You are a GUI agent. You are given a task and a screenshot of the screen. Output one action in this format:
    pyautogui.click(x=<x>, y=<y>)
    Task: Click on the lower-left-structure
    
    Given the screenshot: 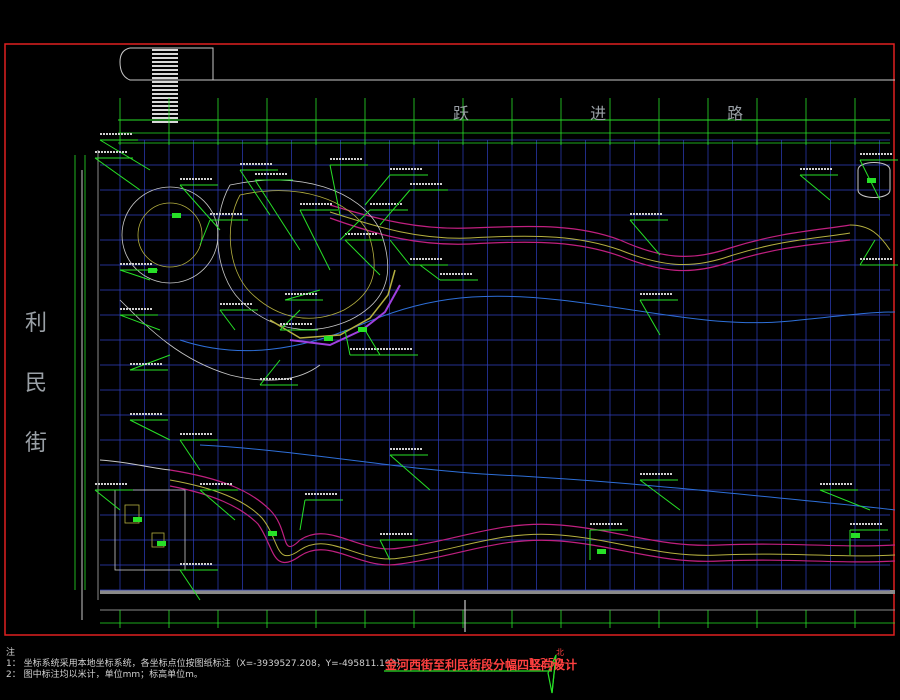 What is the action you would take?
    pyautogui.click(x=150, y=530)
    